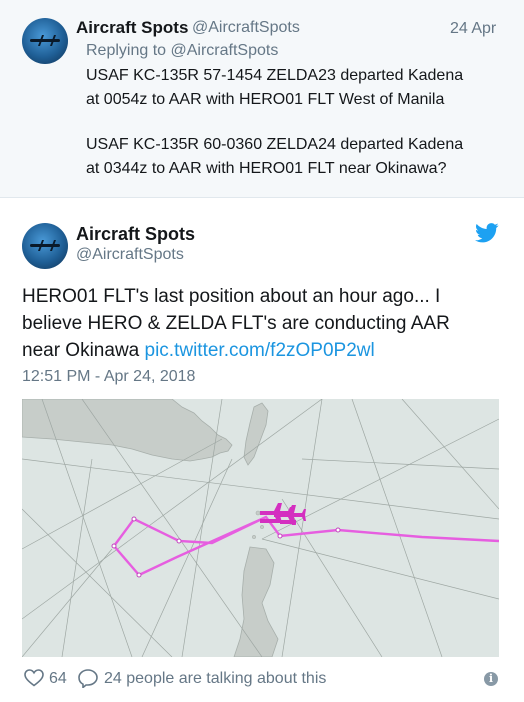  Describe the element at coordinates (260, 350) in the screenshot. I see `pic-link: pic.twitter.com/f2zOP0P2wl` at that location.